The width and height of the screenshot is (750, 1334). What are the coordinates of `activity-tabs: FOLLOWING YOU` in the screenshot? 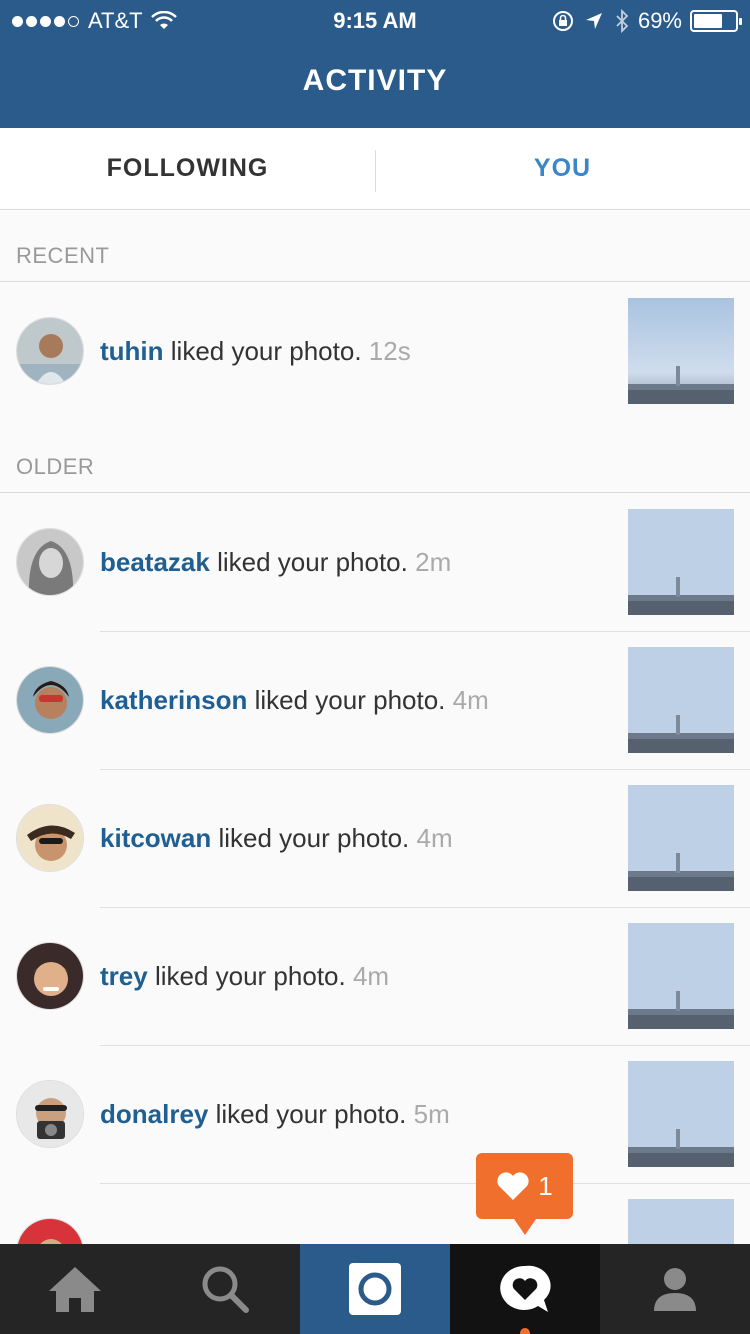 It's located at (375, 169).